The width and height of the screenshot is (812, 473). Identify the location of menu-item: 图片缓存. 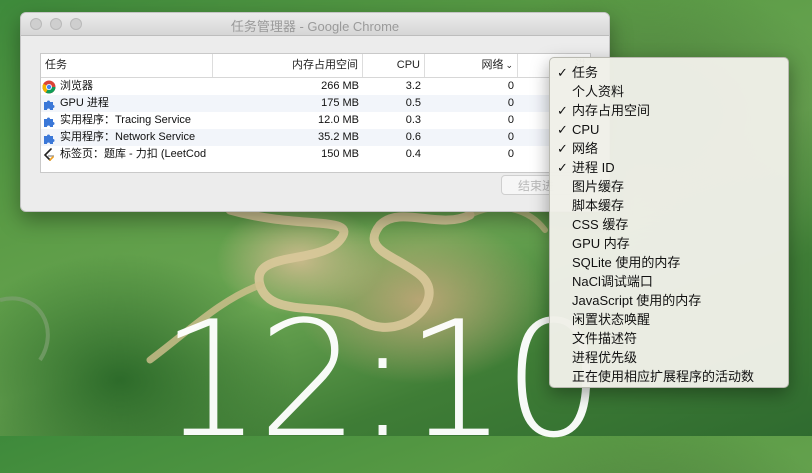
(669, 186).